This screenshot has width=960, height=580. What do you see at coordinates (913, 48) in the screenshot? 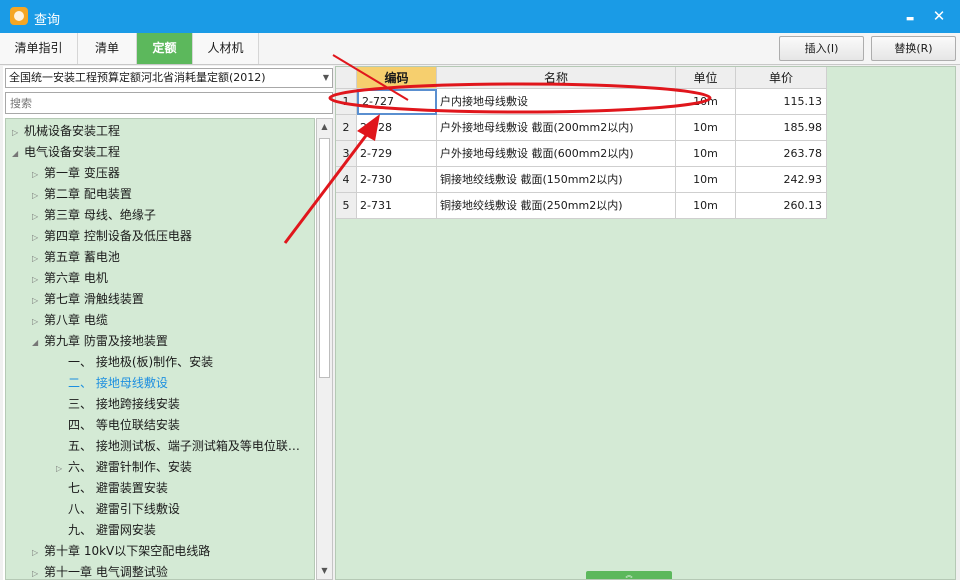
I see `replace-button: 替换(R)` at bounding box center [913, 48].